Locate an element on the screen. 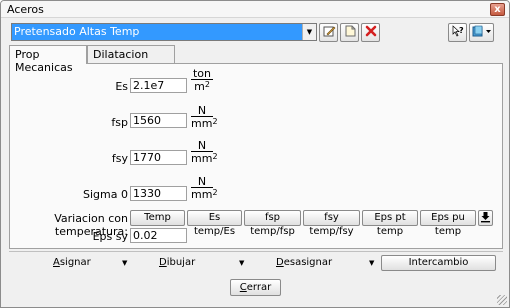 This screenshot has height=308, width=510. help-icon: ? is located at coordinates (458, 31).